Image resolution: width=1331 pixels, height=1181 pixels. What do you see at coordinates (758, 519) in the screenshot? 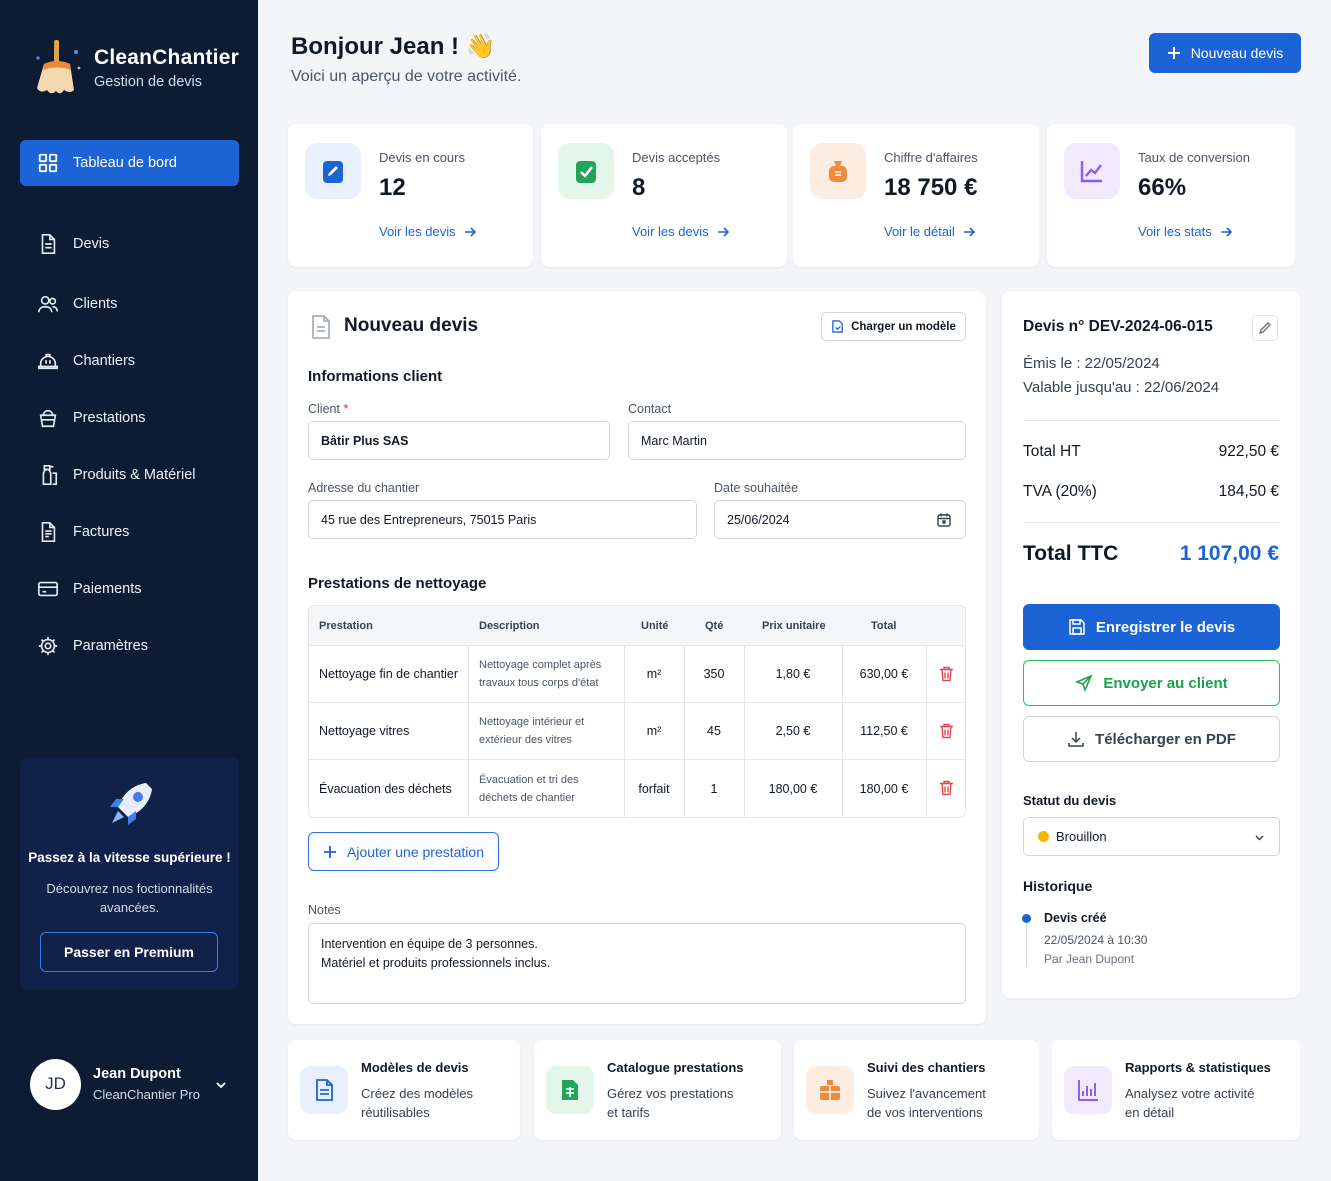
I see `date-value: 25/06/2024` at bounding box center [758, 519].